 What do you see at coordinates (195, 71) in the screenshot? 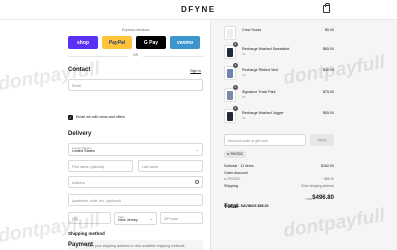
I see `sign-in-link: Sign in` at bounding box center [195, 71].